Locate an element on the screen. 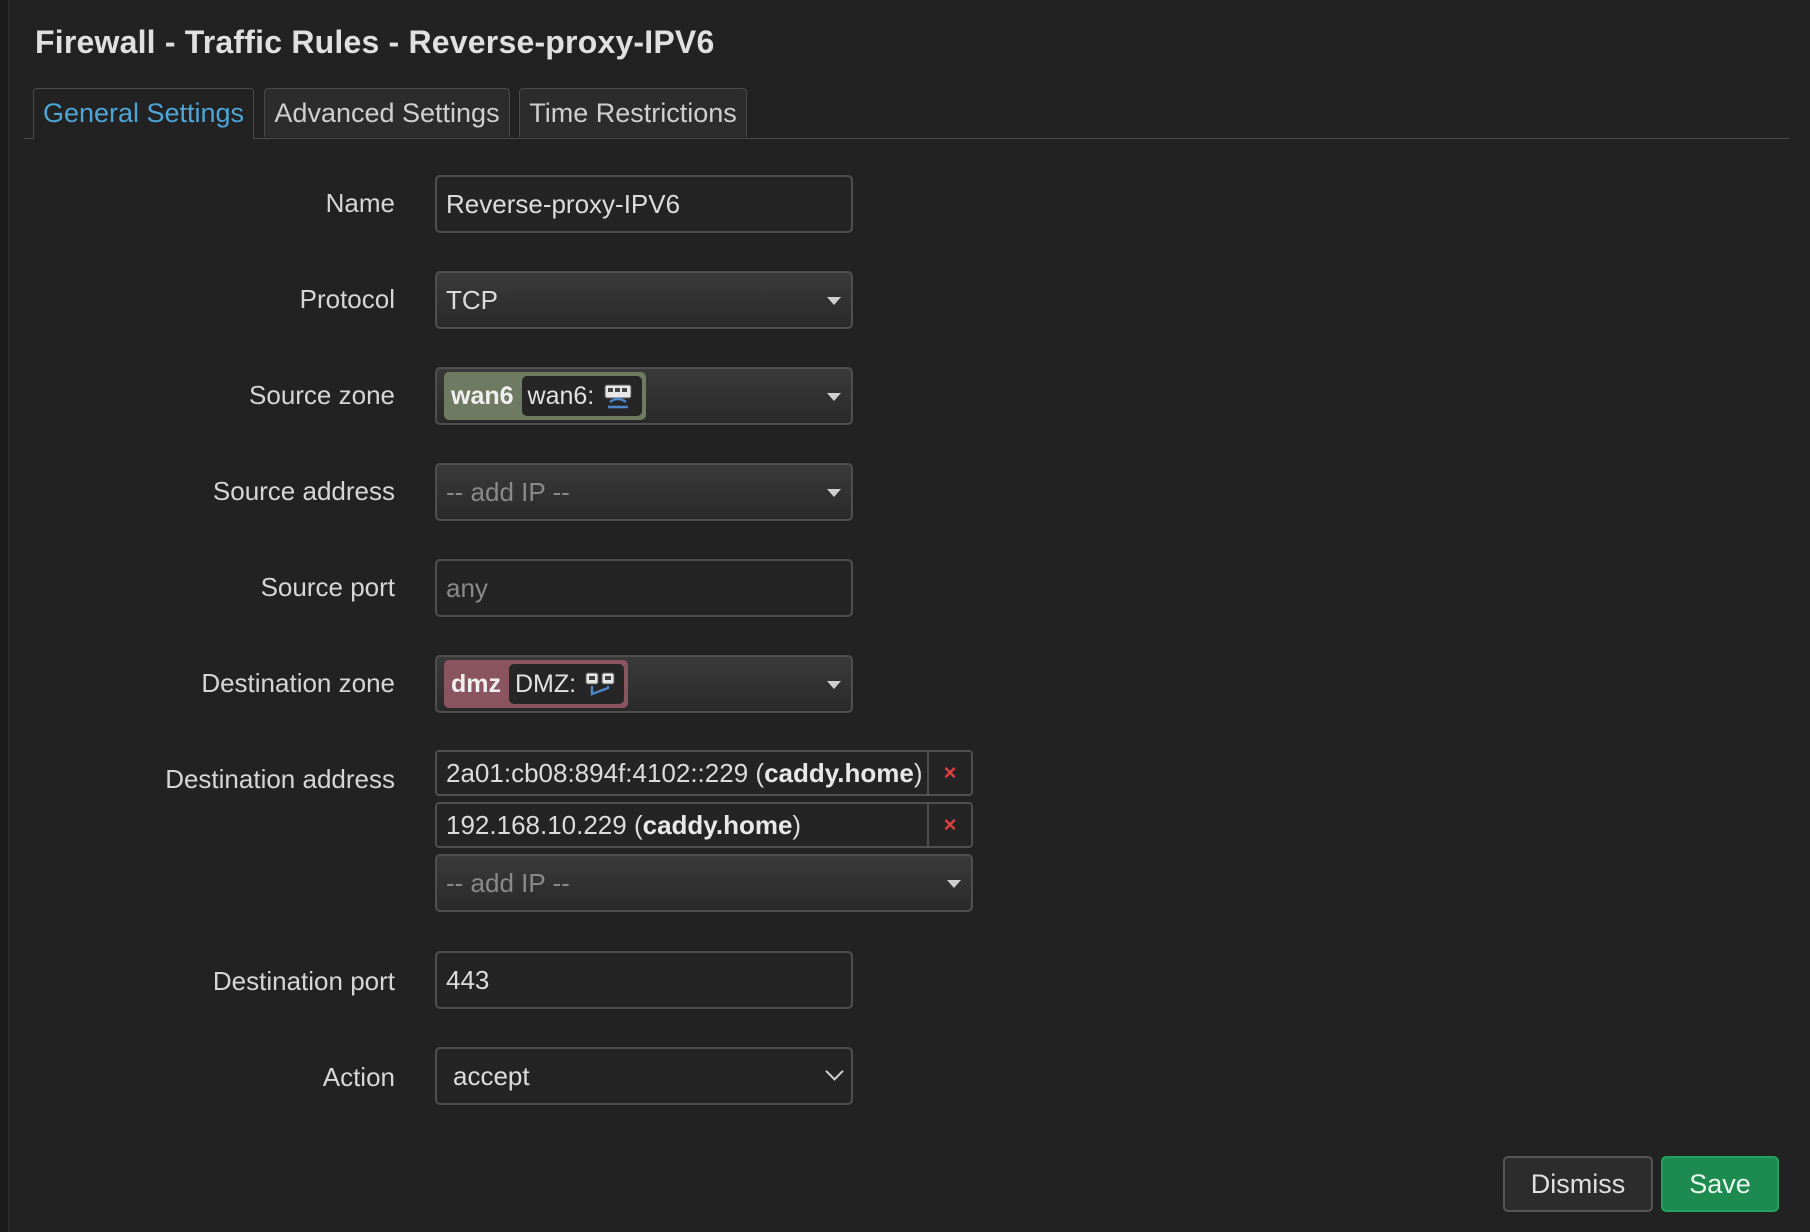 Image resolution: width=1810 pixels, height=1232 pixels. action-select: accept is located at coordinates (644, 1076).